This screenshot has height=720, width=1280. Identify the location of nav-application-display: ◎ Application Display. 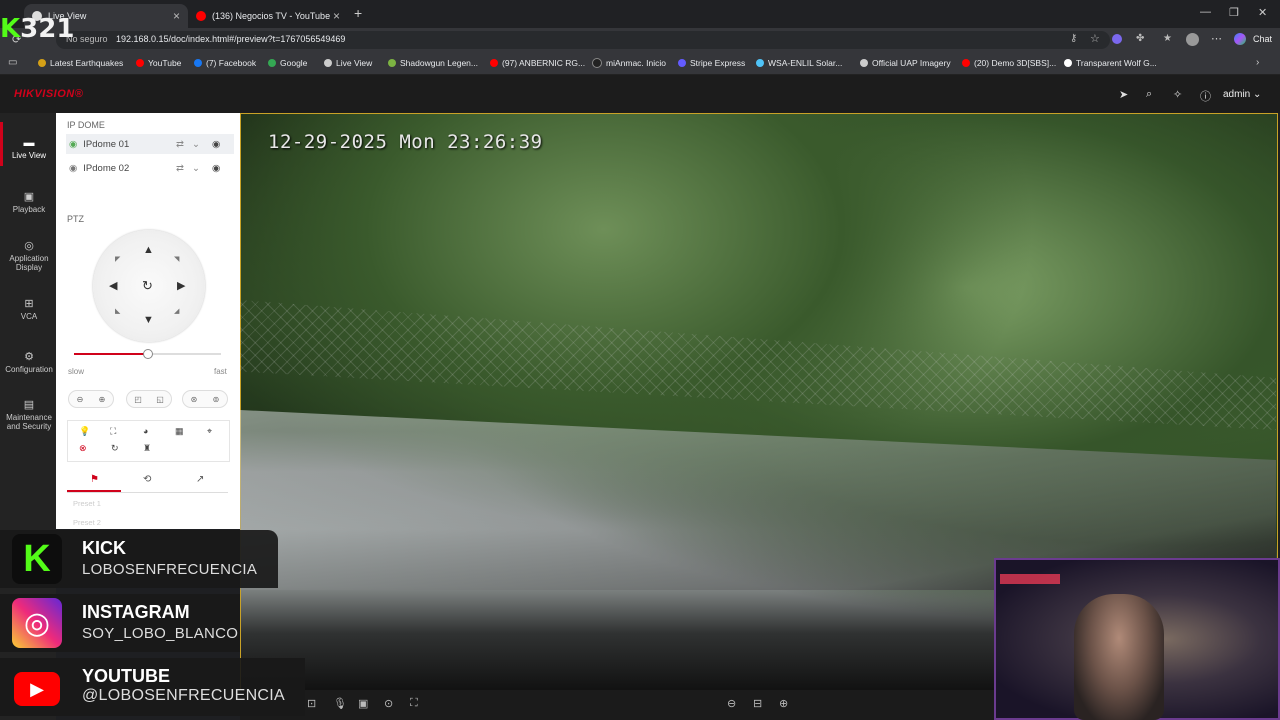
(29, 255).